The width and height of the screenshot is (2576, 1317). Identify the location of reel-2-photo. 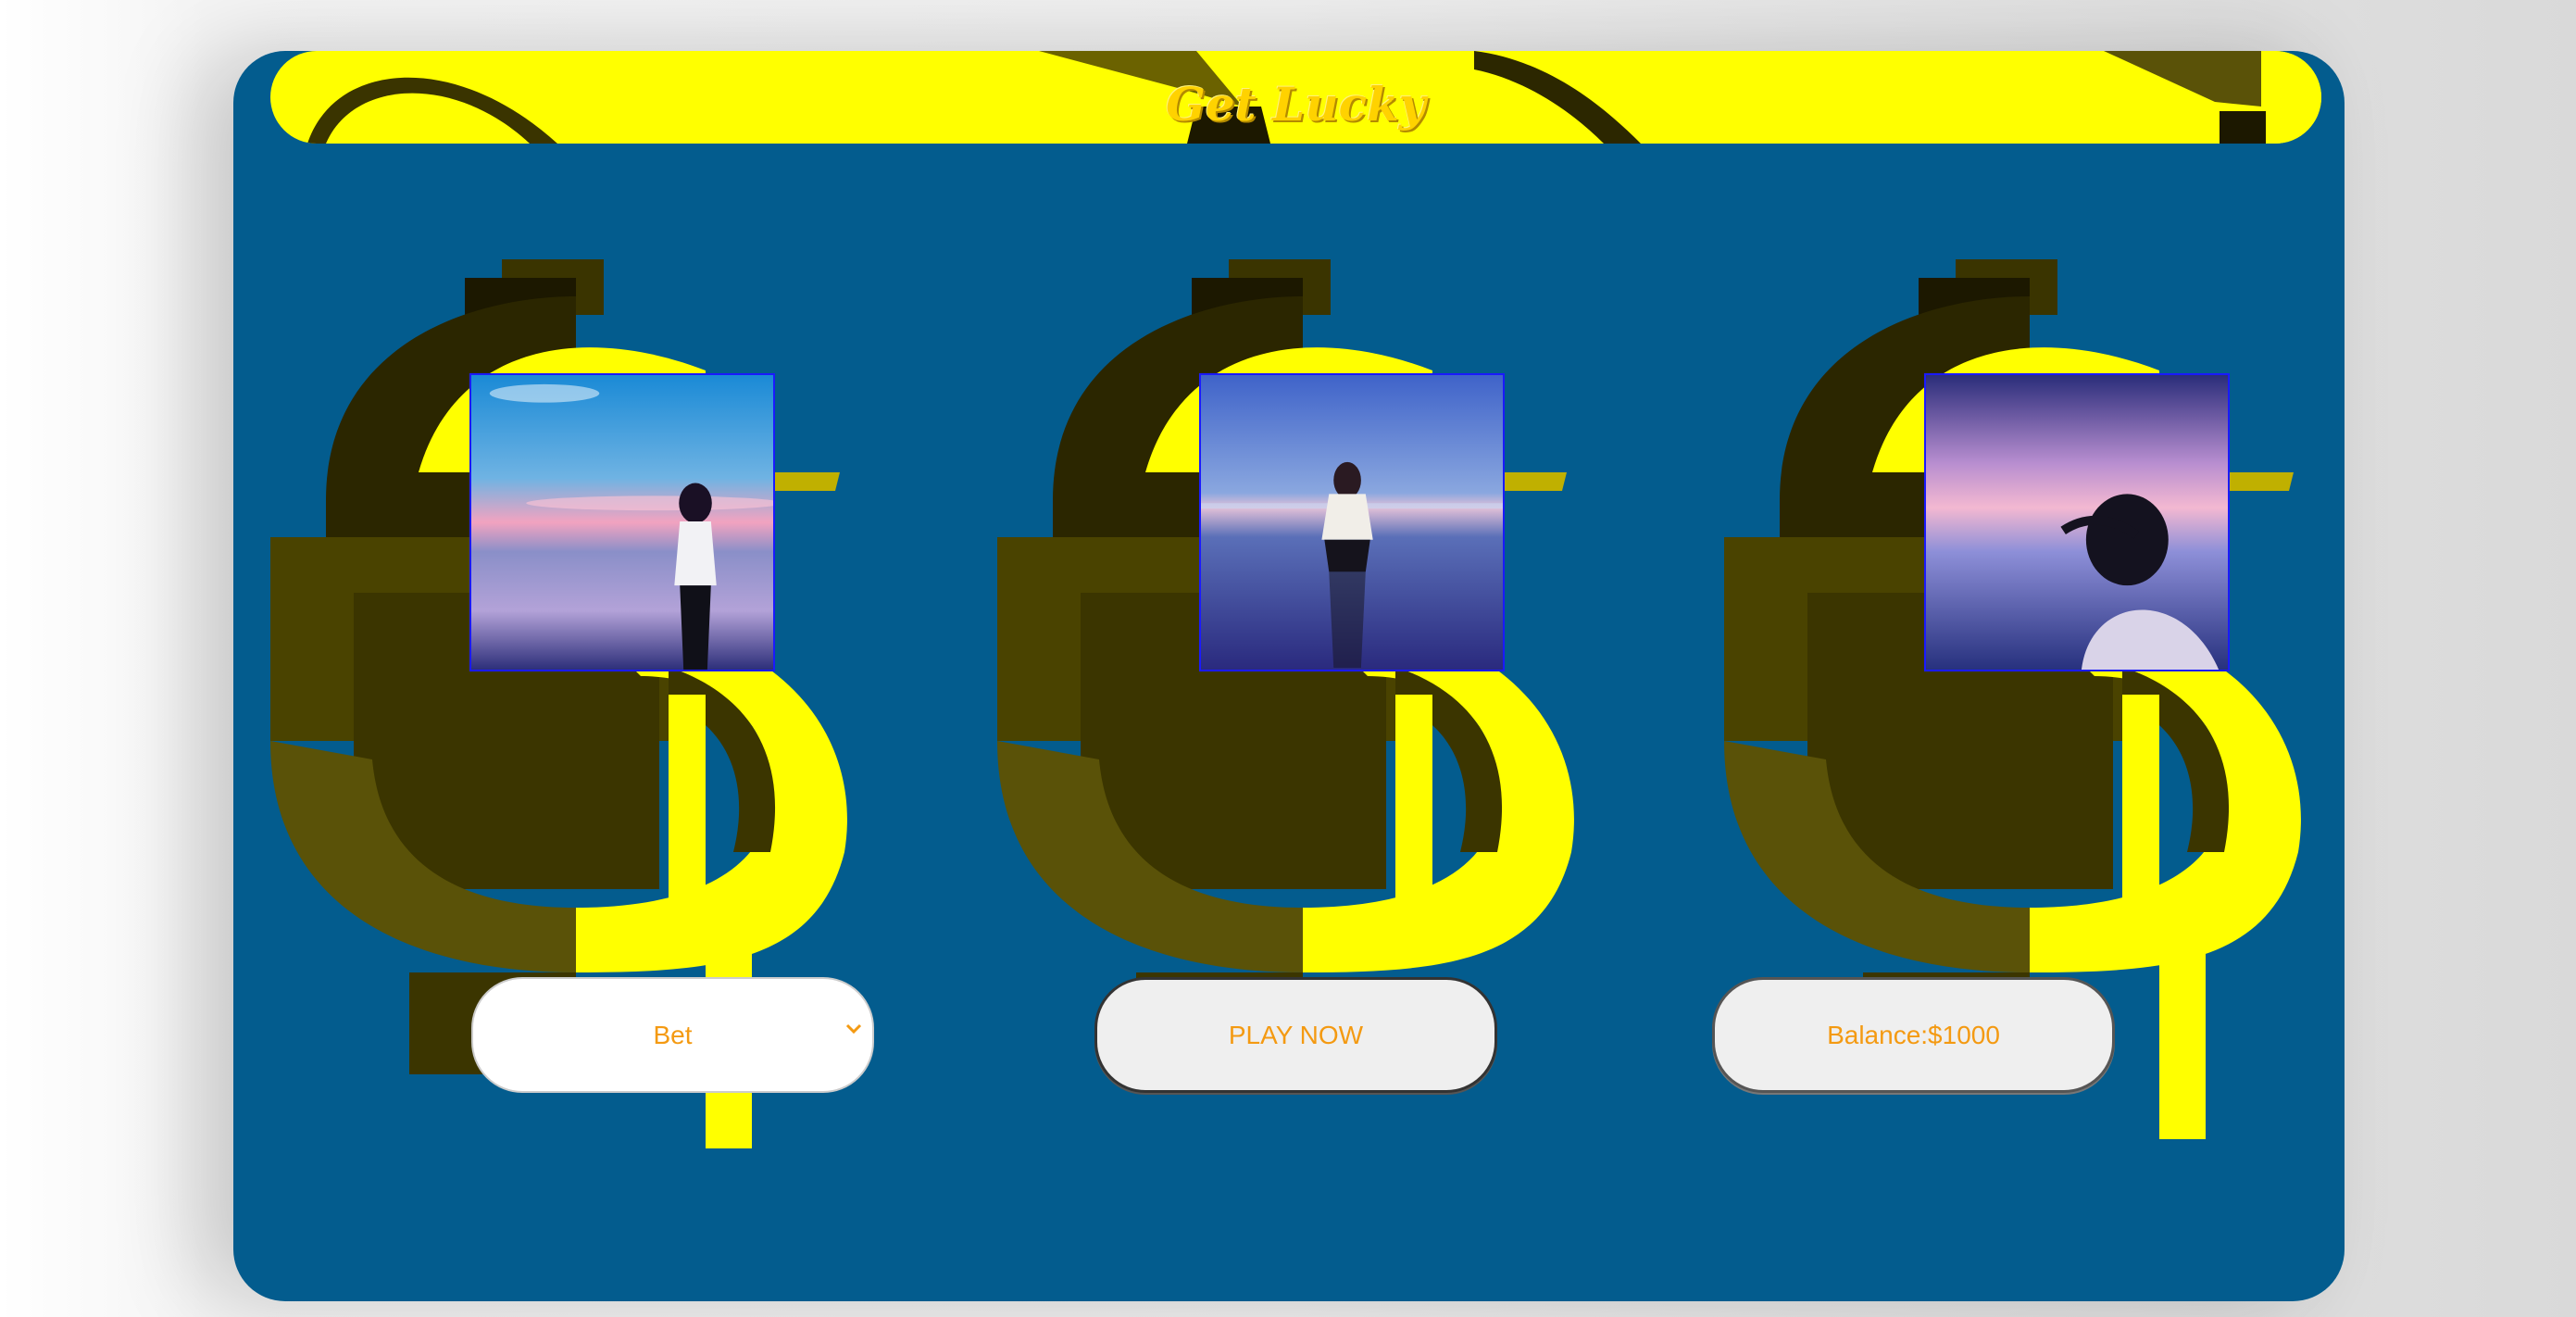
(1352, 522).